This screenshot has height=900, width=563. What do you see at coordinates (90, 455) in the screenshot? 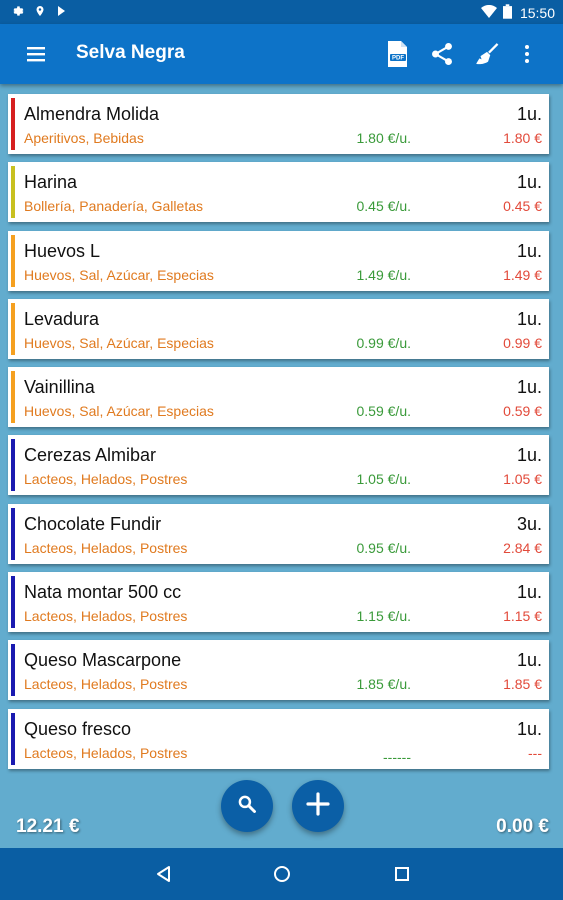
I see `item-name: Cerezas Almibar` at bounding box center [90, 455].